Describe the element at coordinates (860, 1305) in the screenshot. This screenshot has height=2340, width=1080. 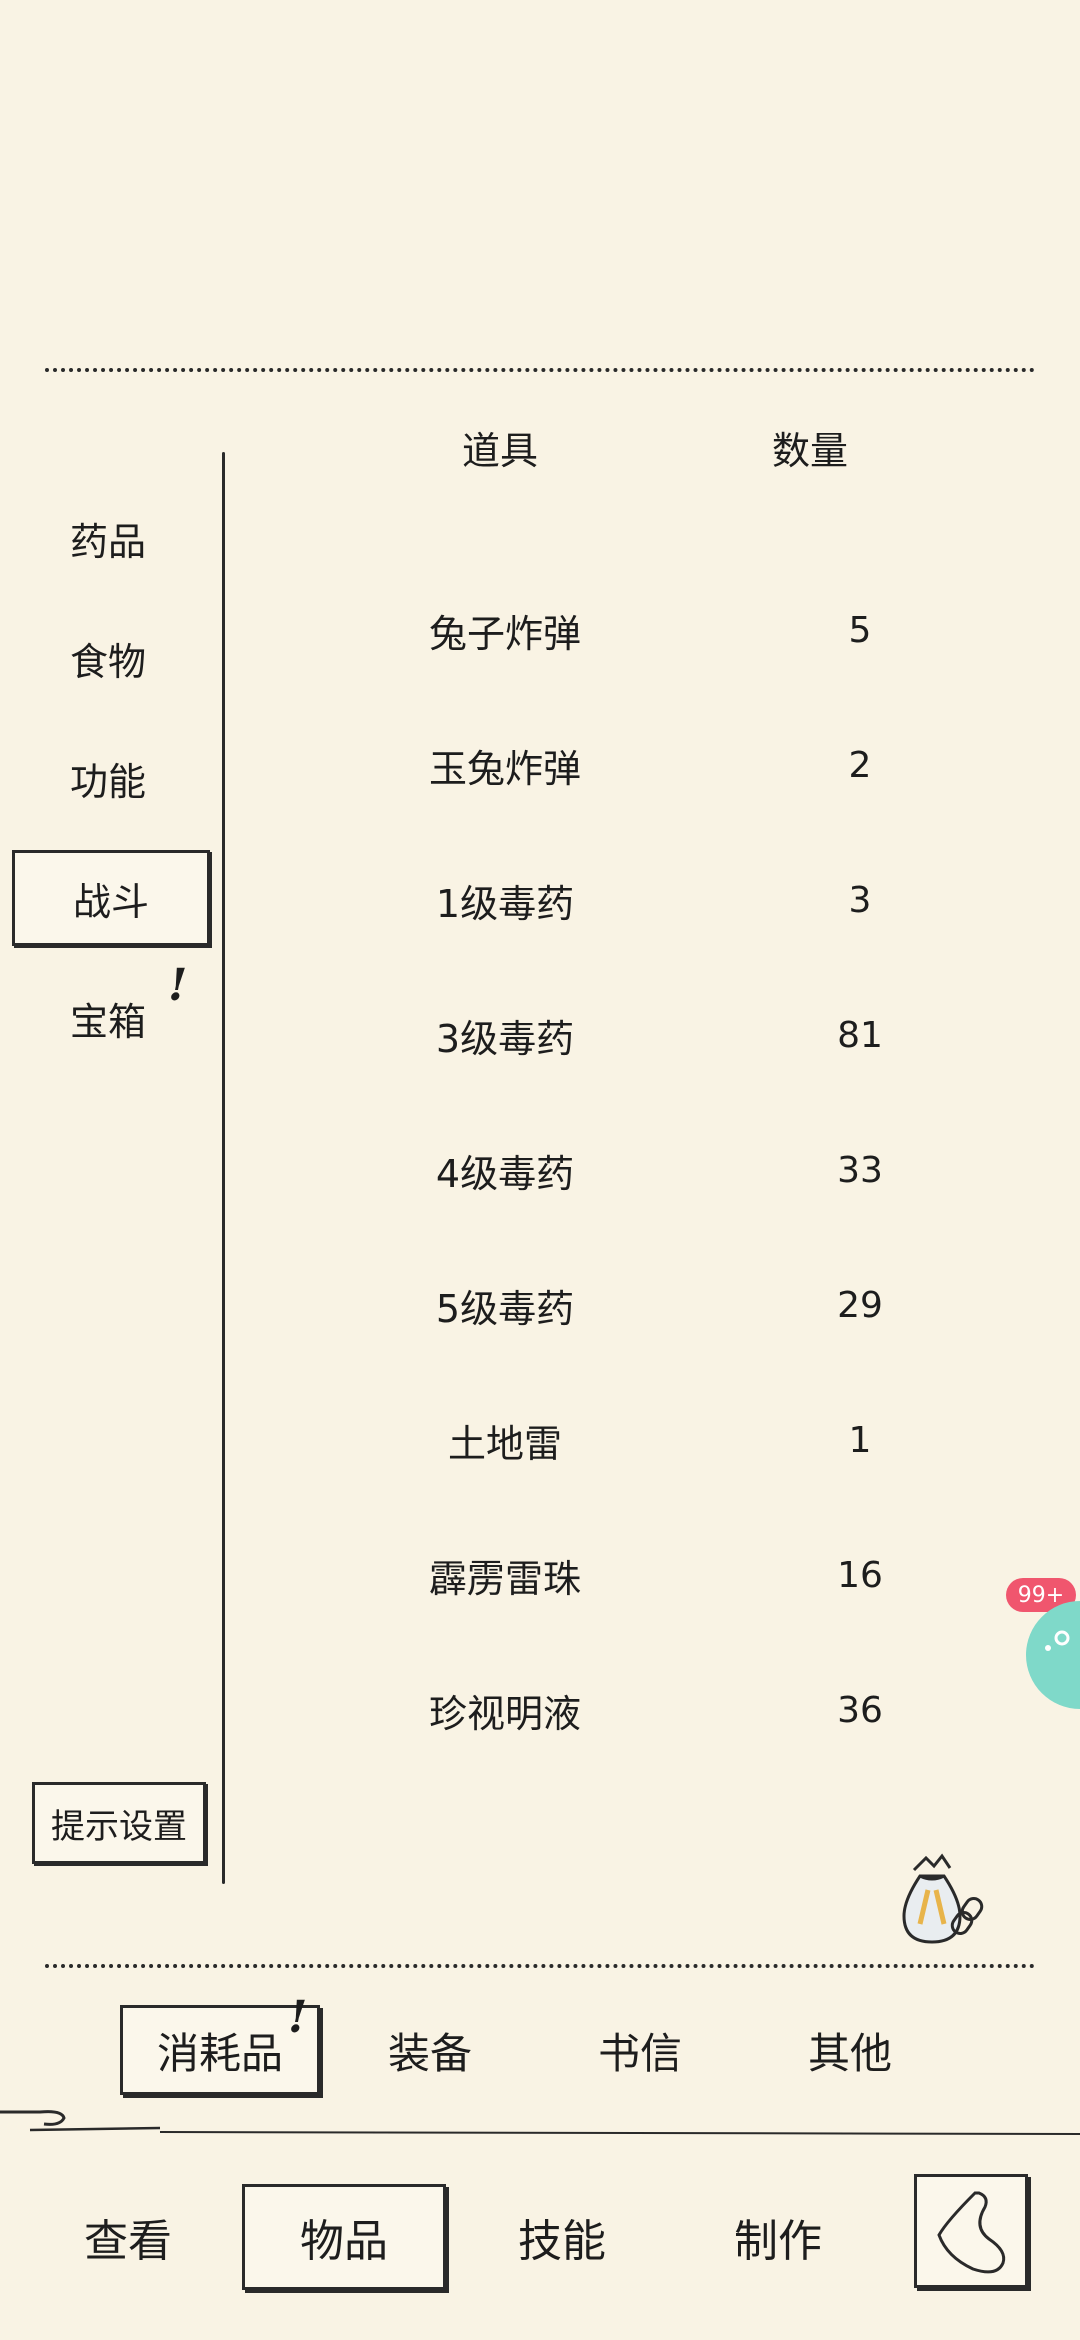
I see `item-quantity: 29` at that location.